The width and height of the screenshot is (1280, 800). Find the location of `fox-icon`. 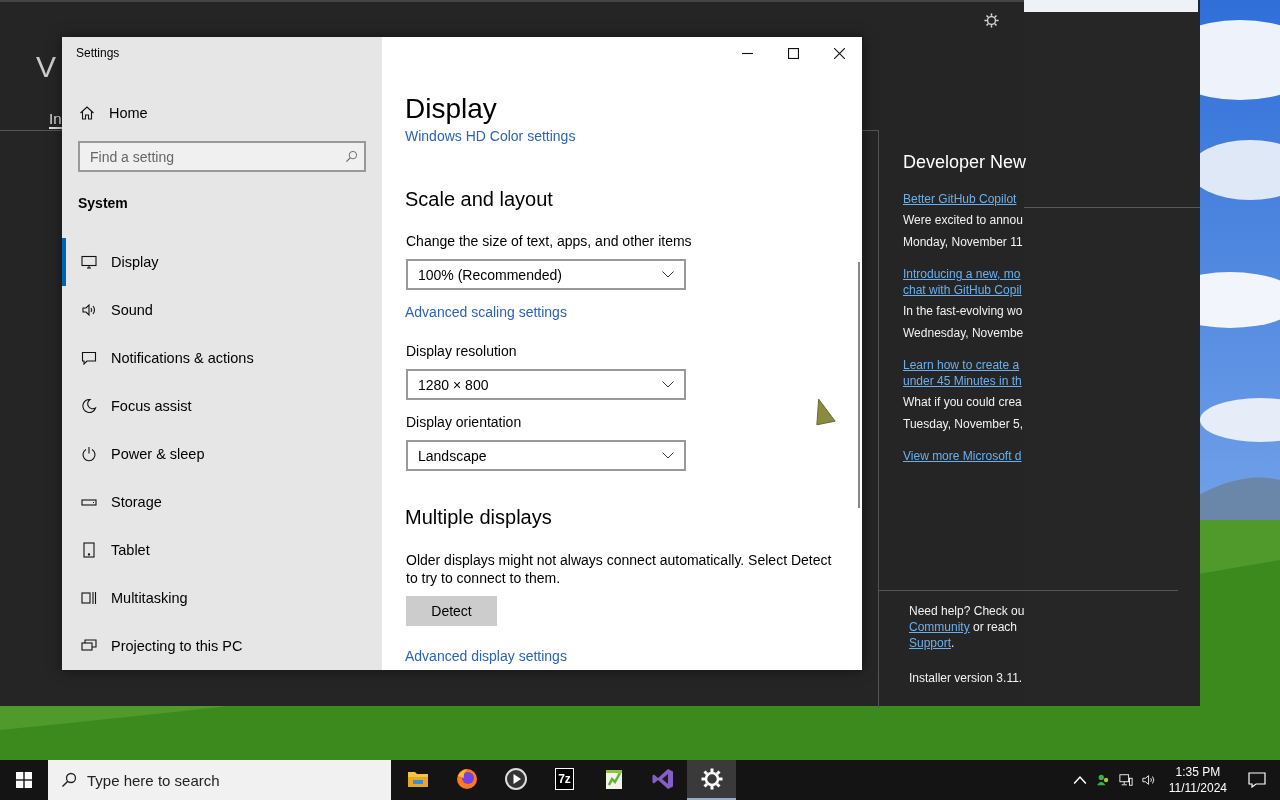

fox-icon is located at coordinates (466, 779).